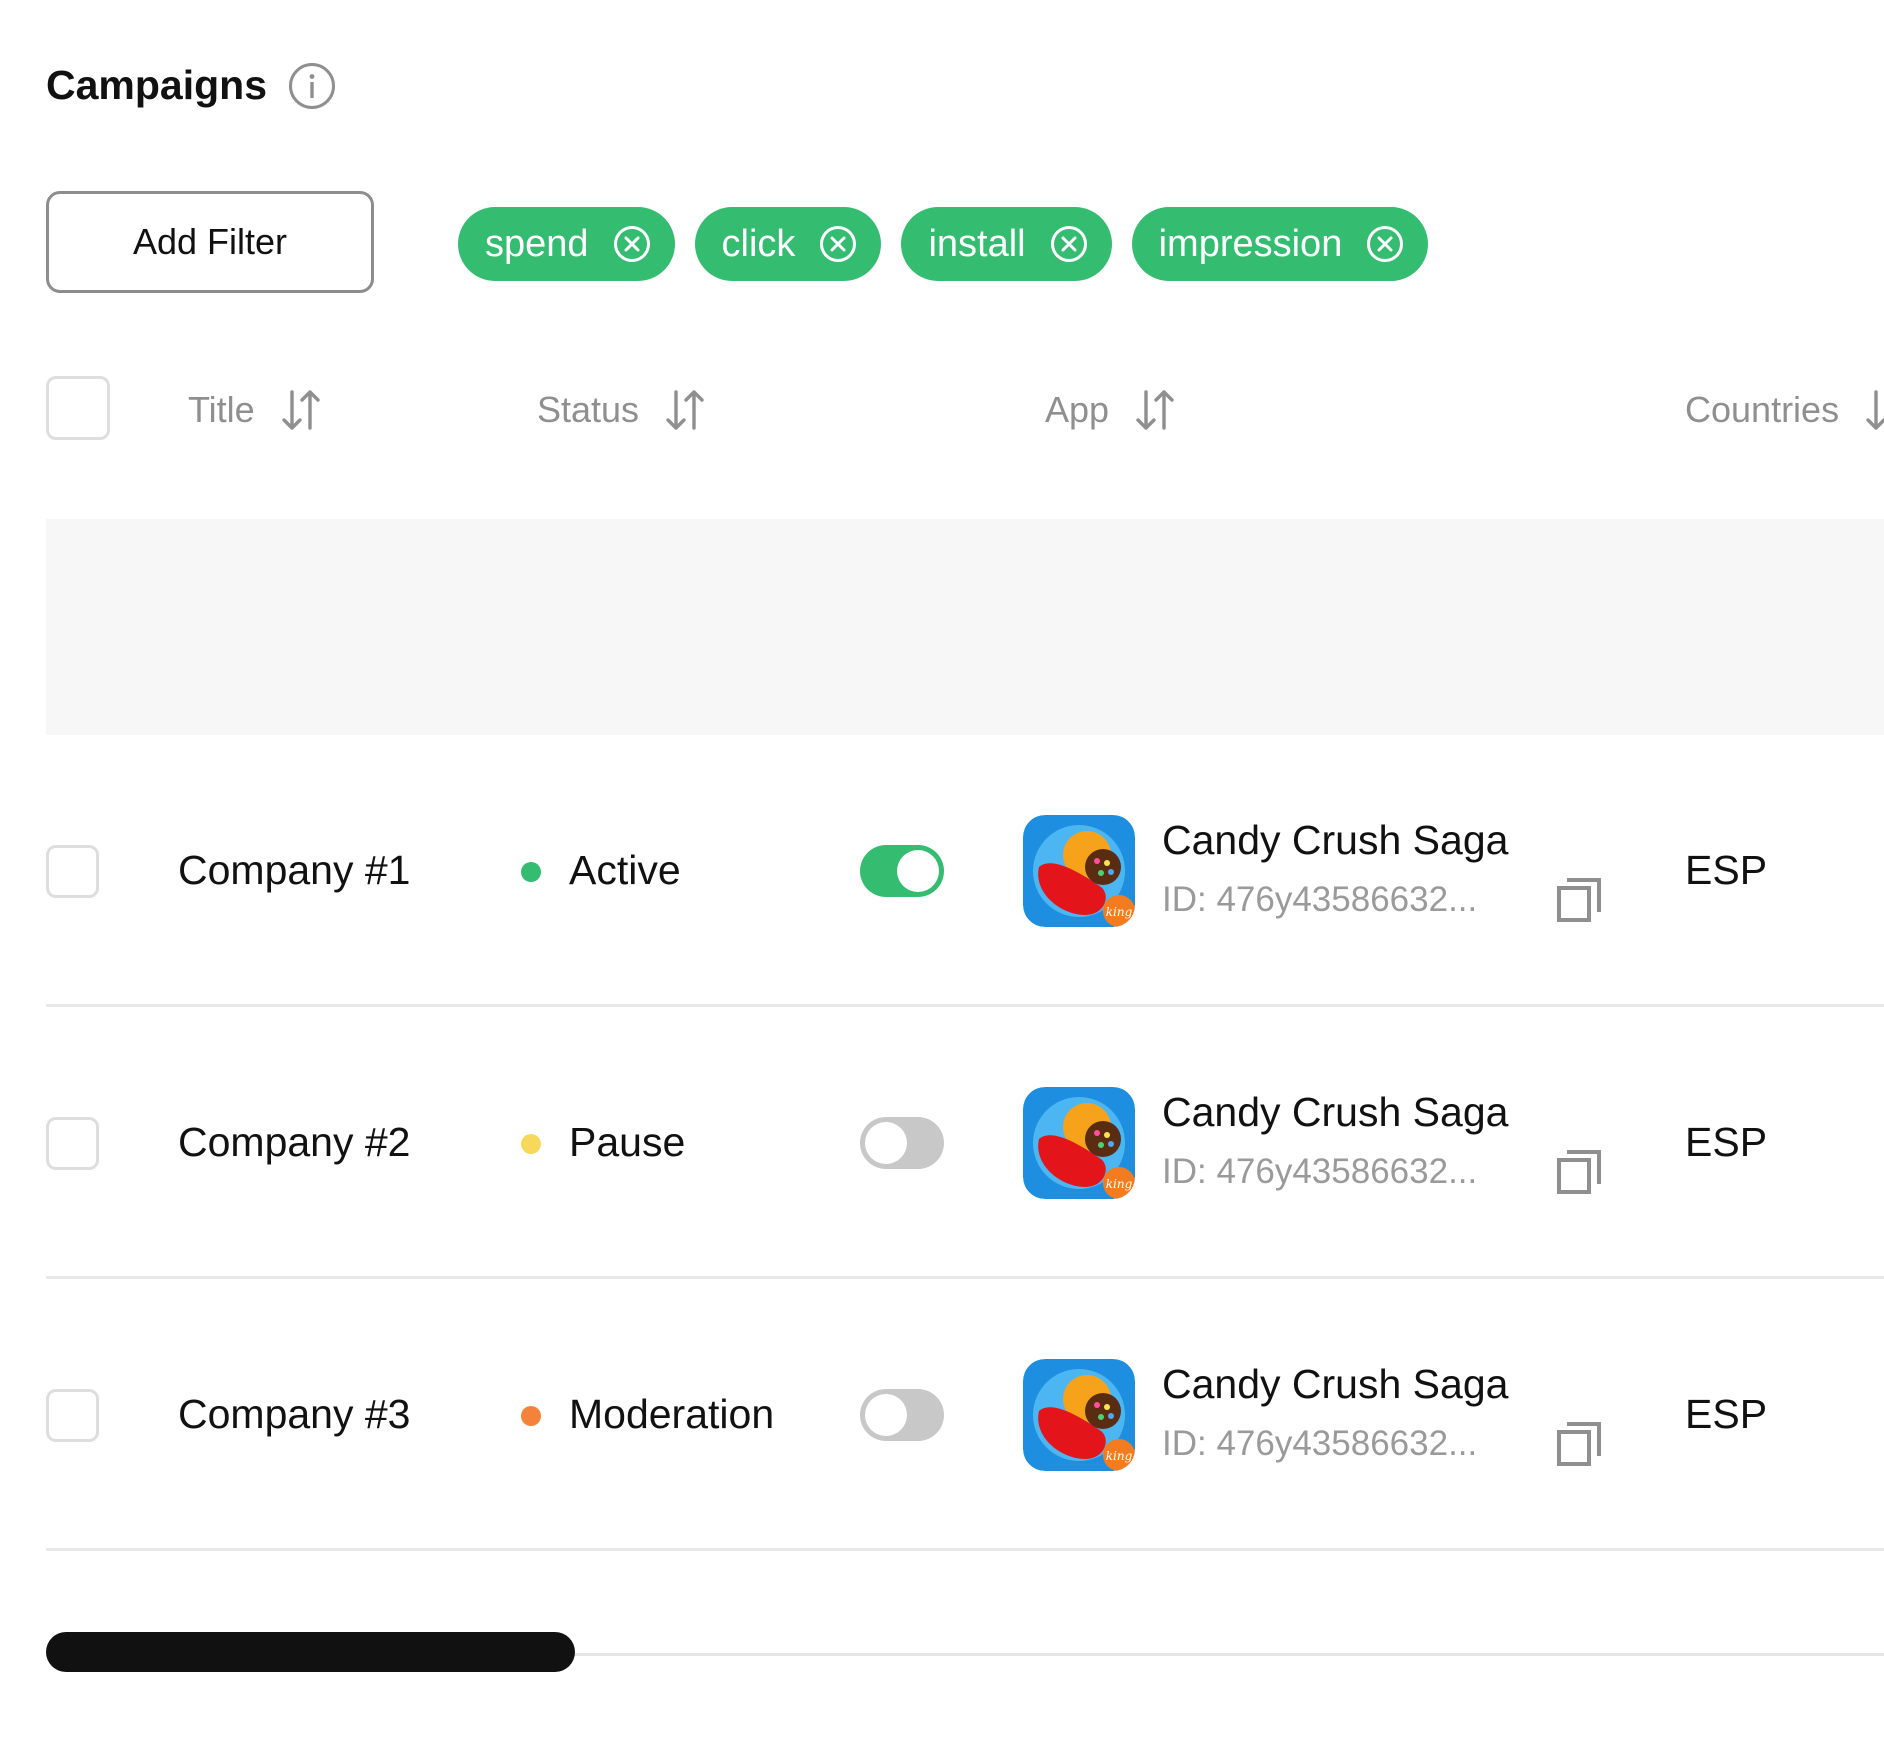 This screenshot has width=1884, height=1752. What do you see at coordinates (310, 1652) in the screenshot?
I see `scrollbar-thumb` at bounding box center [310, 1652].